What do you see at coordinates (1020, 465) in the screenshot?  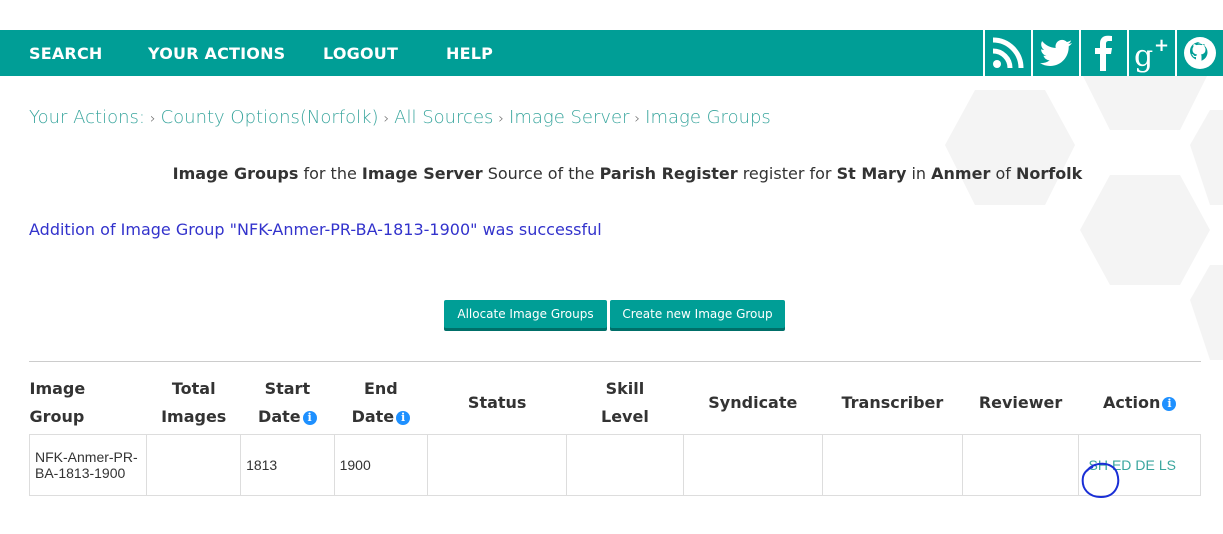 I see `cell-reviewer` at bounding box center [1020, 465].